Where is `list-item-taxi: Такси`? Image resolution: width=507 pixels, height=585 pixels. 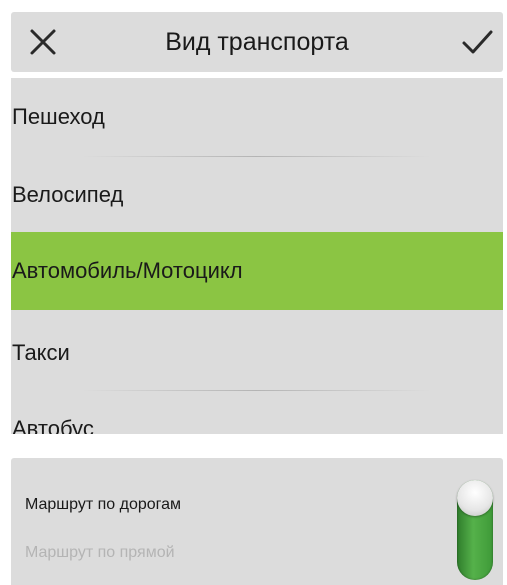 list-item-taxi: Такси is located at coordinates (257, 353).